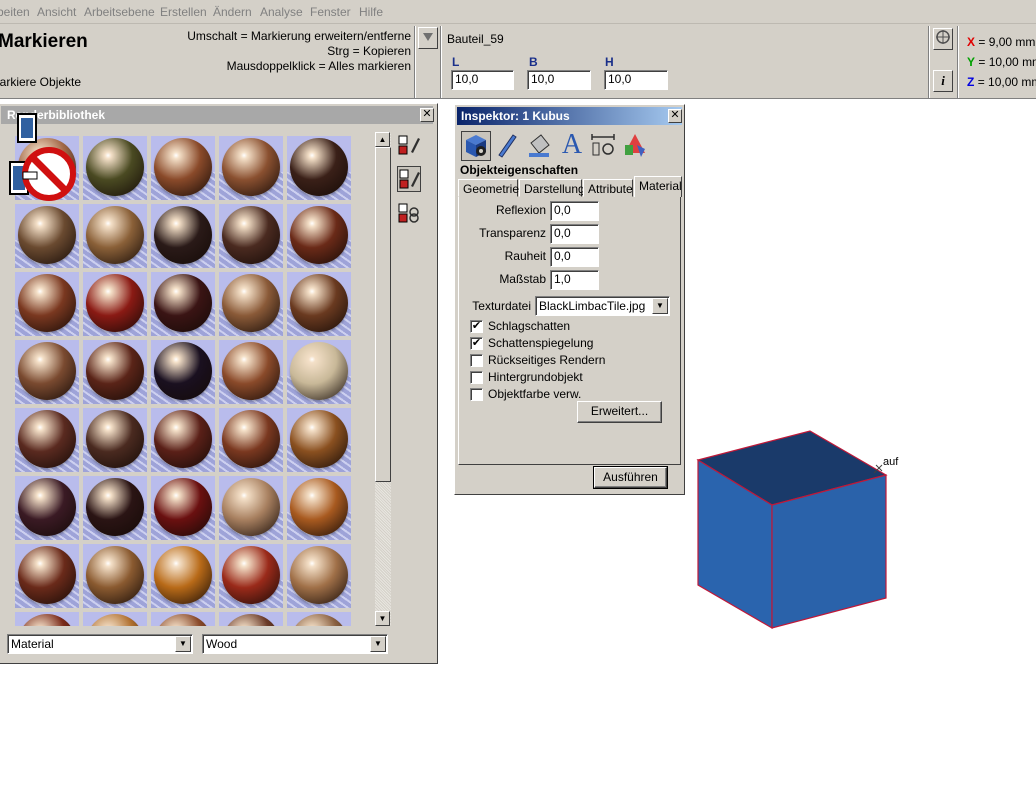 This screenshot has width=1036, height=809. Describe the element at coordinates (295, 644) in the screenshot. I see `library-type-select: Wood ▼` at that location.